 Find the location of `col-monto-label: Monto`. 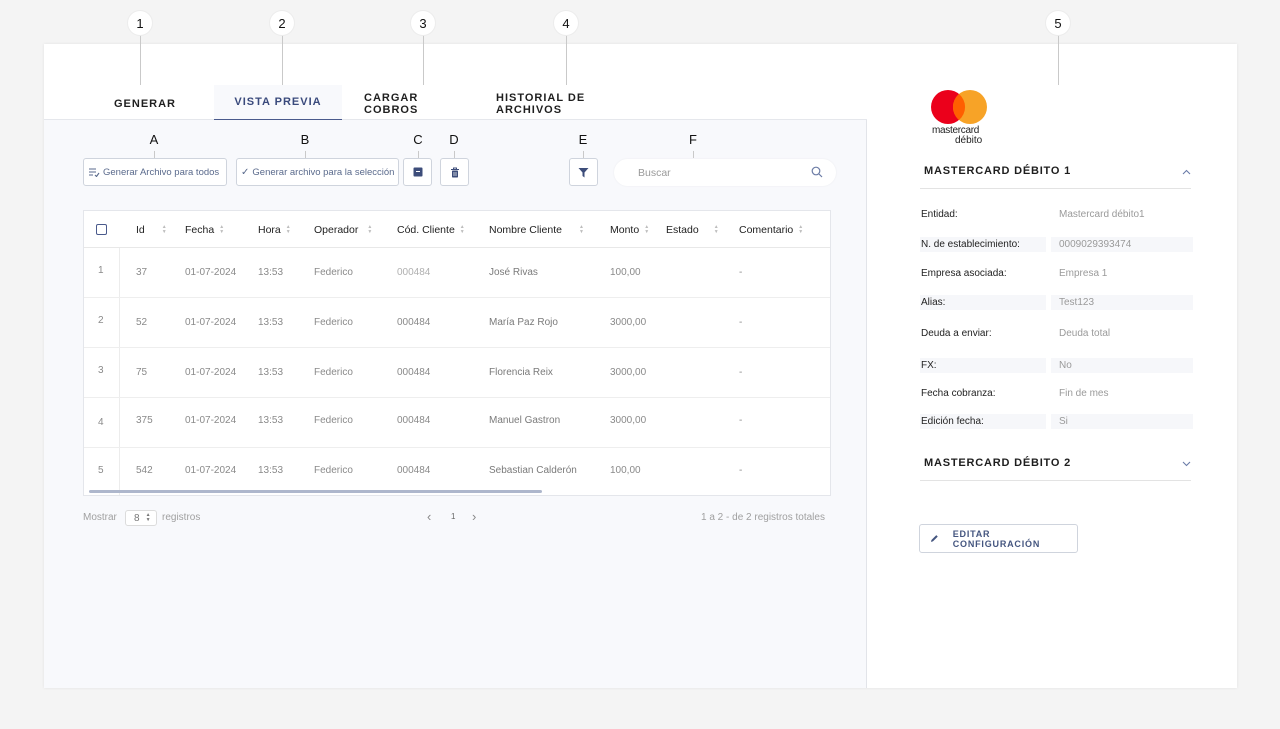

col-monto-label: Monto is located at coordinates (625, 230).